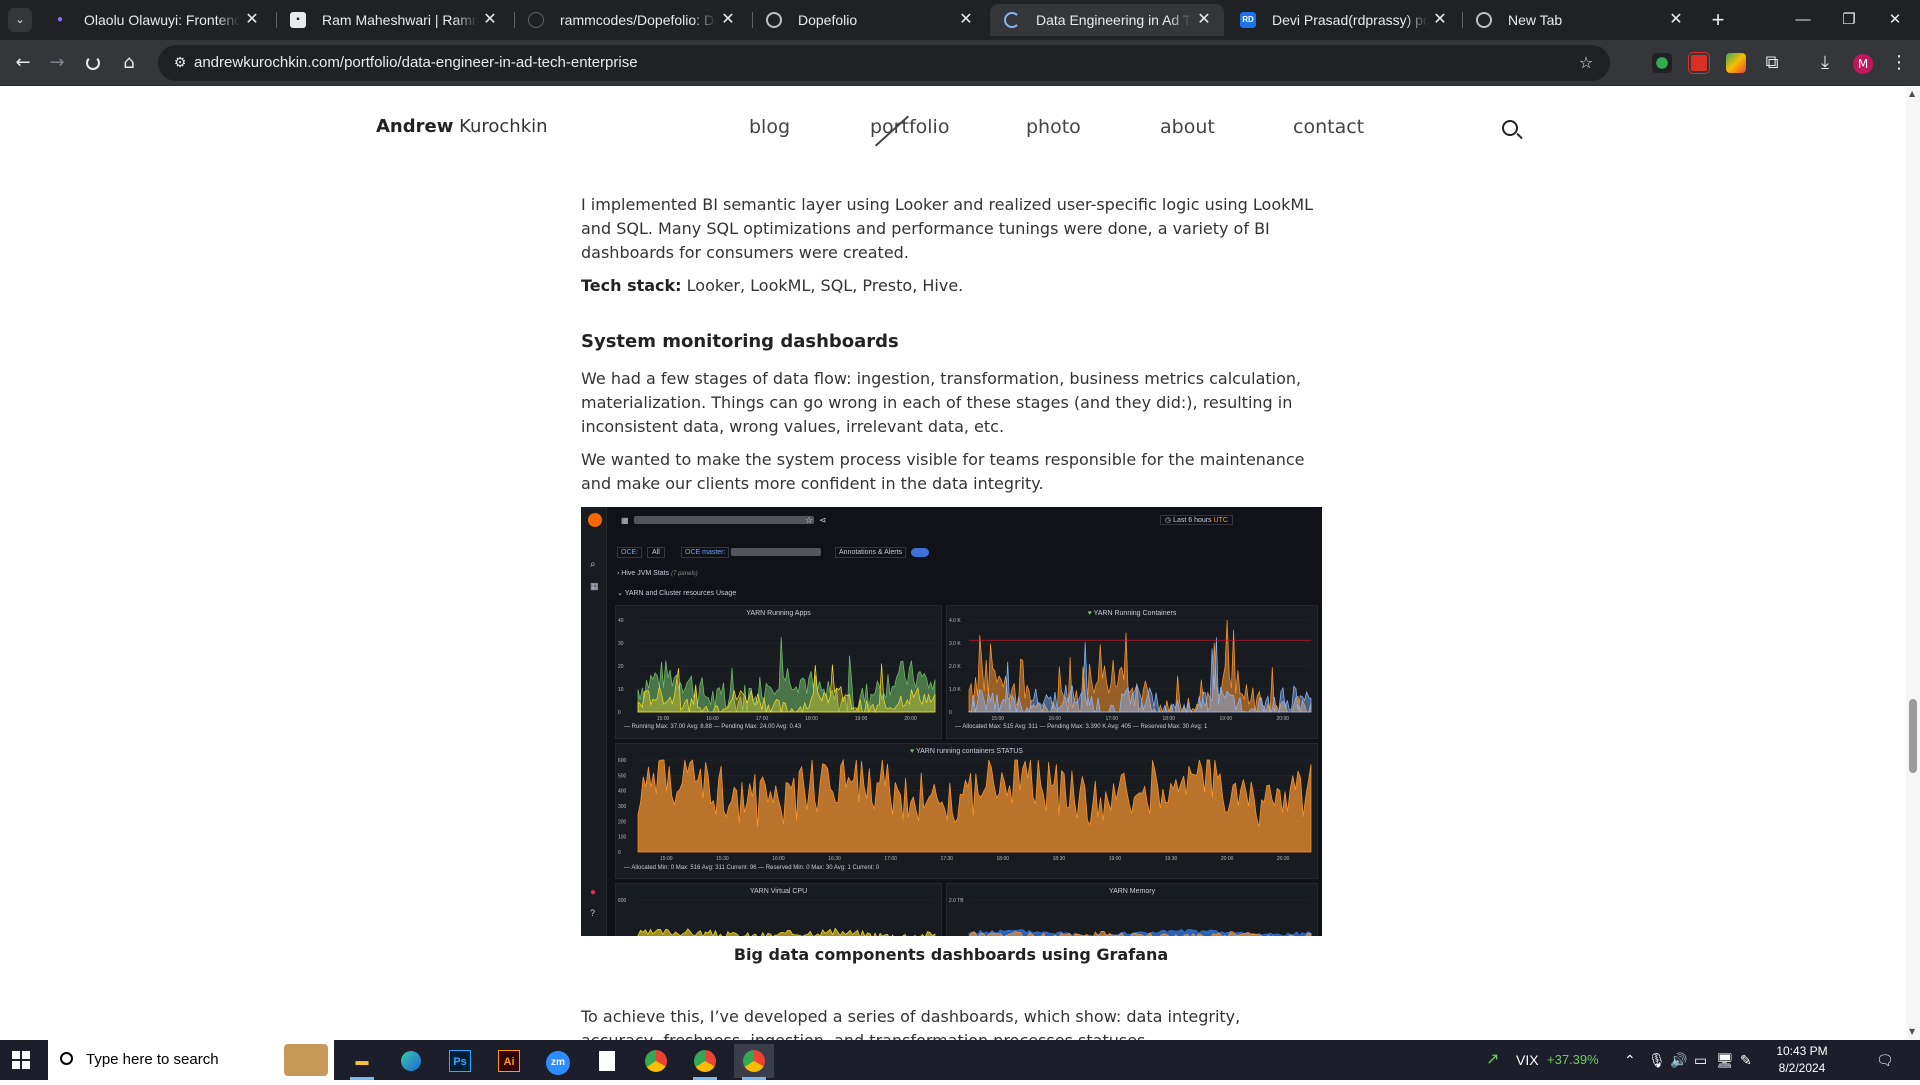  What do you see at coordinates (593, 913) in the screenshot?
I see `help-icon: ?` at bounding box center [593, 913].